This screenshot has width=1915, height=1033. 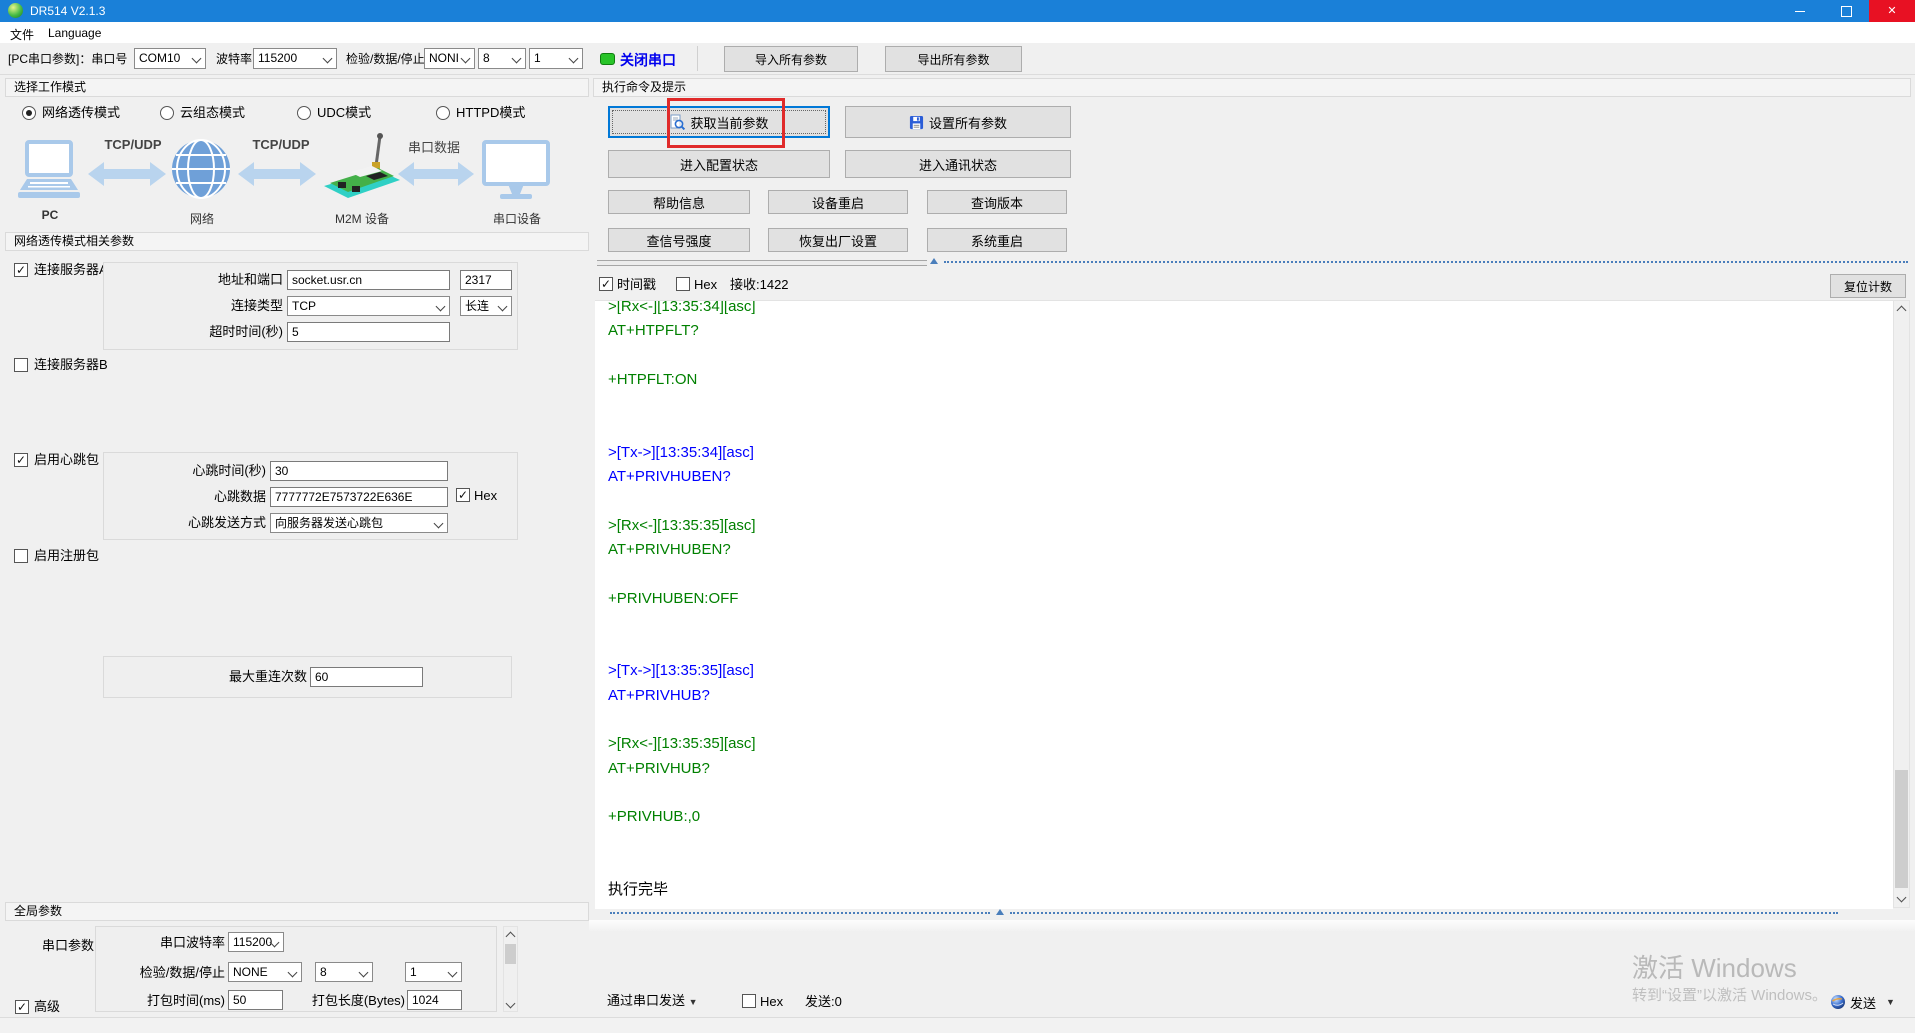 I want to click on server-addr-input: socket.usr.cn, so click(x=368, y=280).